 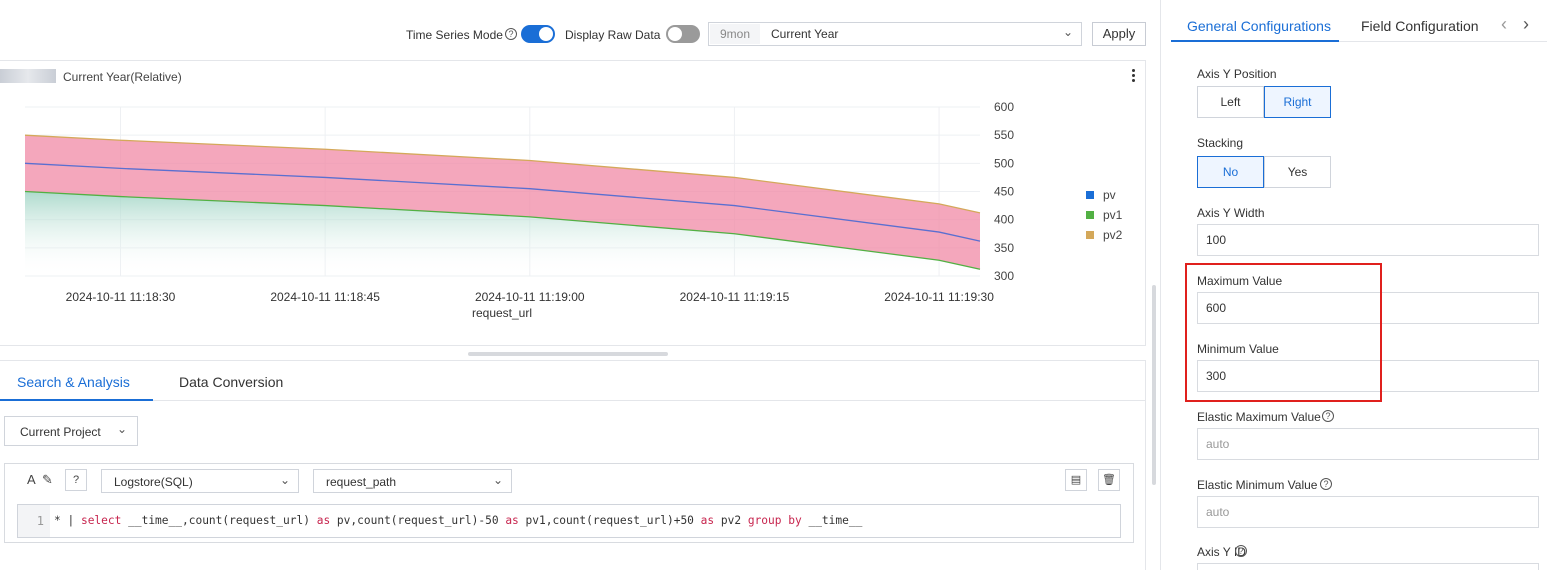 I want to click on legend-label-pv2: pv2, so click(x=1113, y=235).